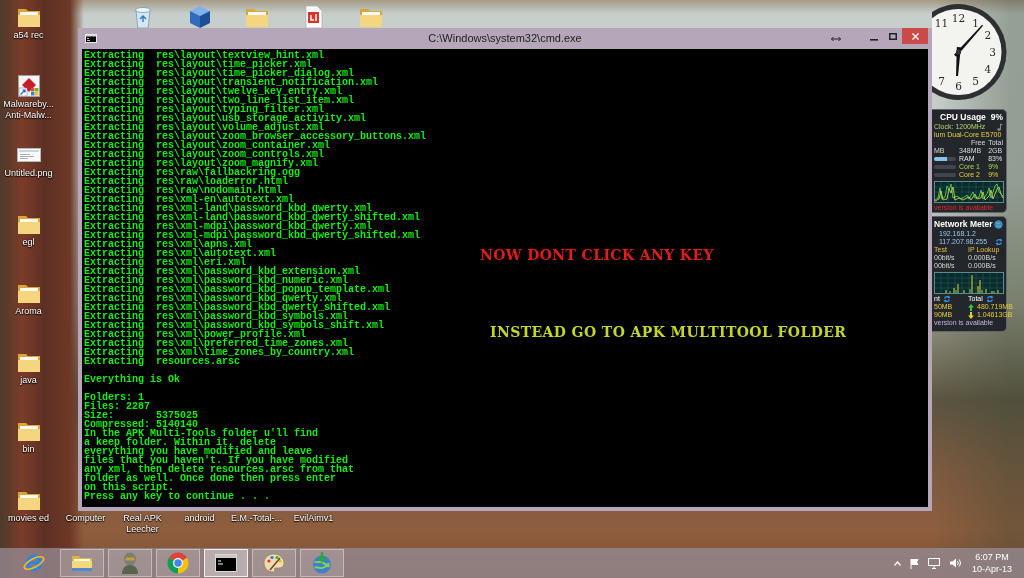 The height and width of the screenshot is (578, 1024). What do you see at coordinates (897, 563) in the screenshot?
I see `chevron-up-icon` at bounding box center [897, 563].